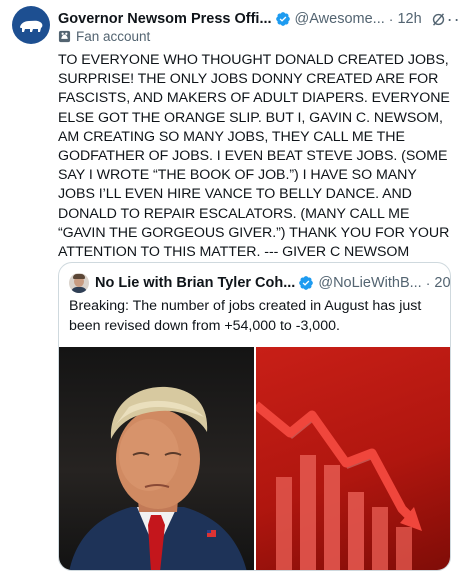  I want to click on quoted-tweet-time: 20h, so click(442, 283).